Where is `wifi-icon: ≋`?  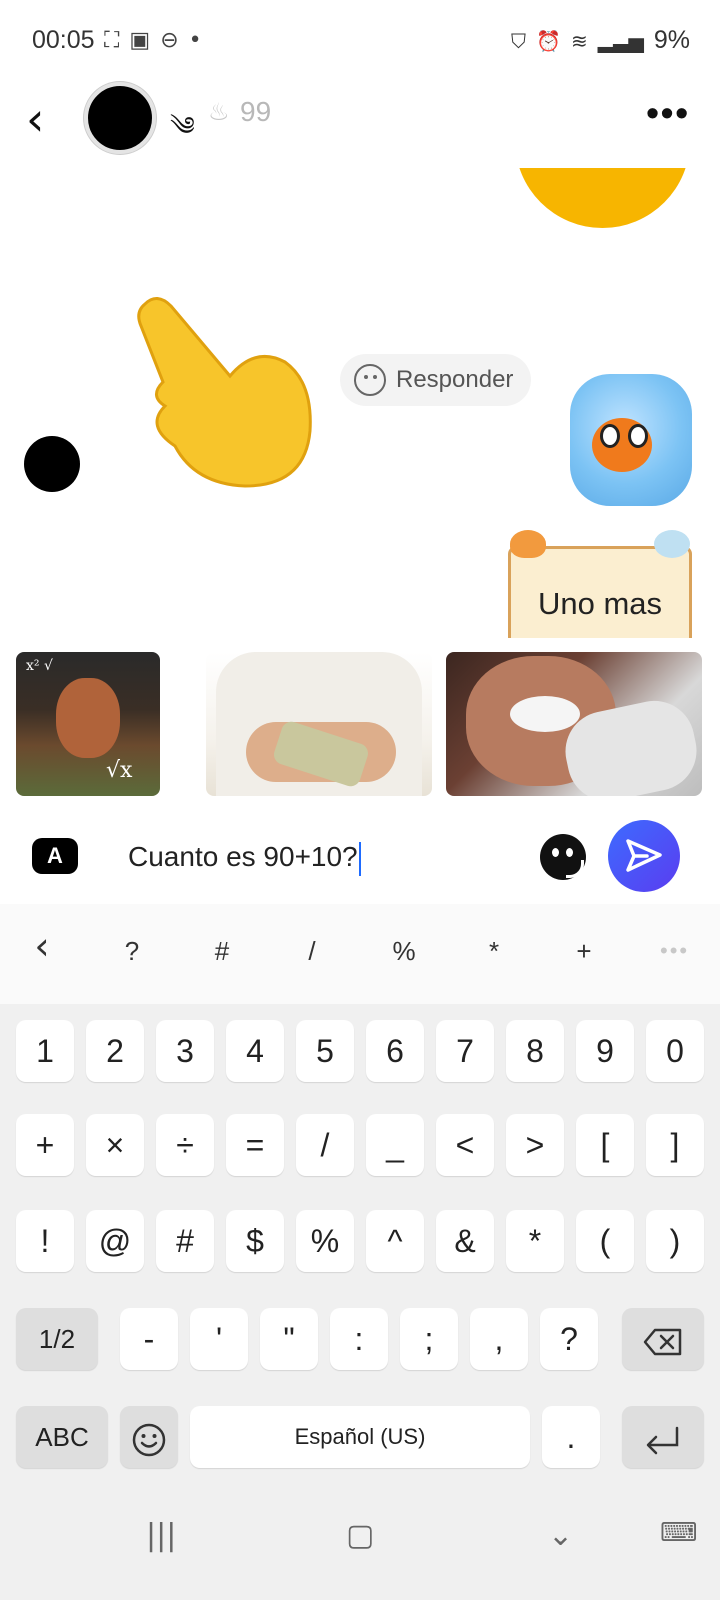 wifi-icon: ≋ is located at coordinates (579, 40).